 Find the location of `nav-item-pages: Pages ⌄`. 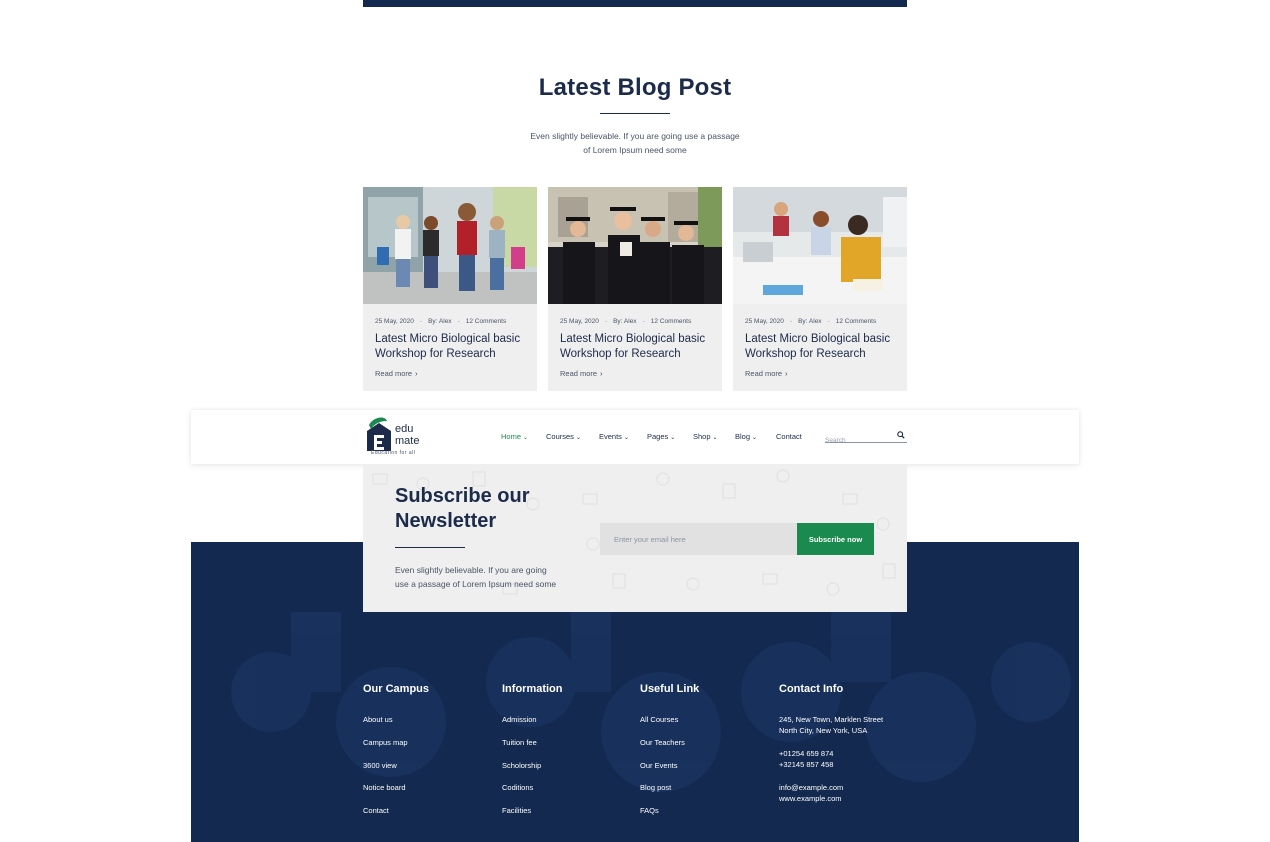

nav-item-pages: Pages ⌄ is located at coordinates (661, 436).